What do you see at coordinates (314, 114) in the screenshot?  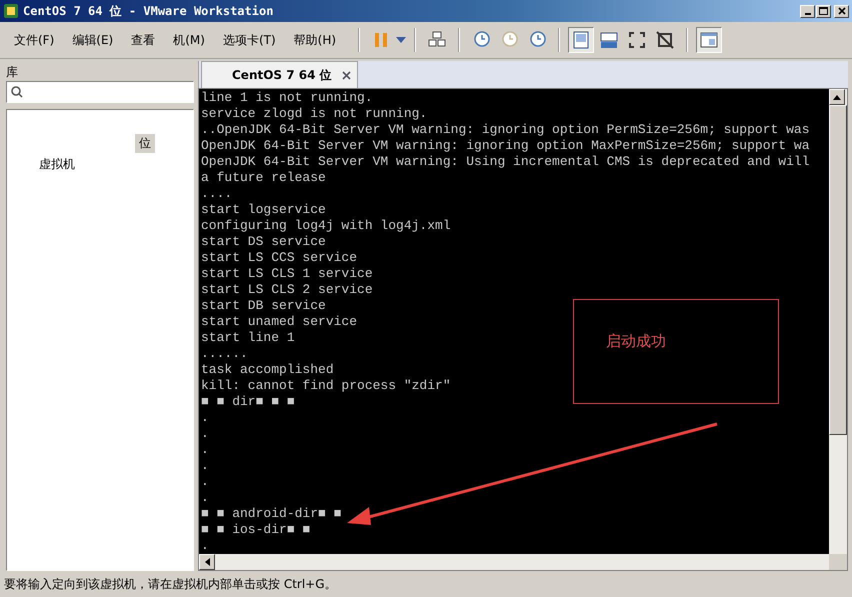 I see `console-line: service zlogd is not running.` at bounding box center [314, 114].